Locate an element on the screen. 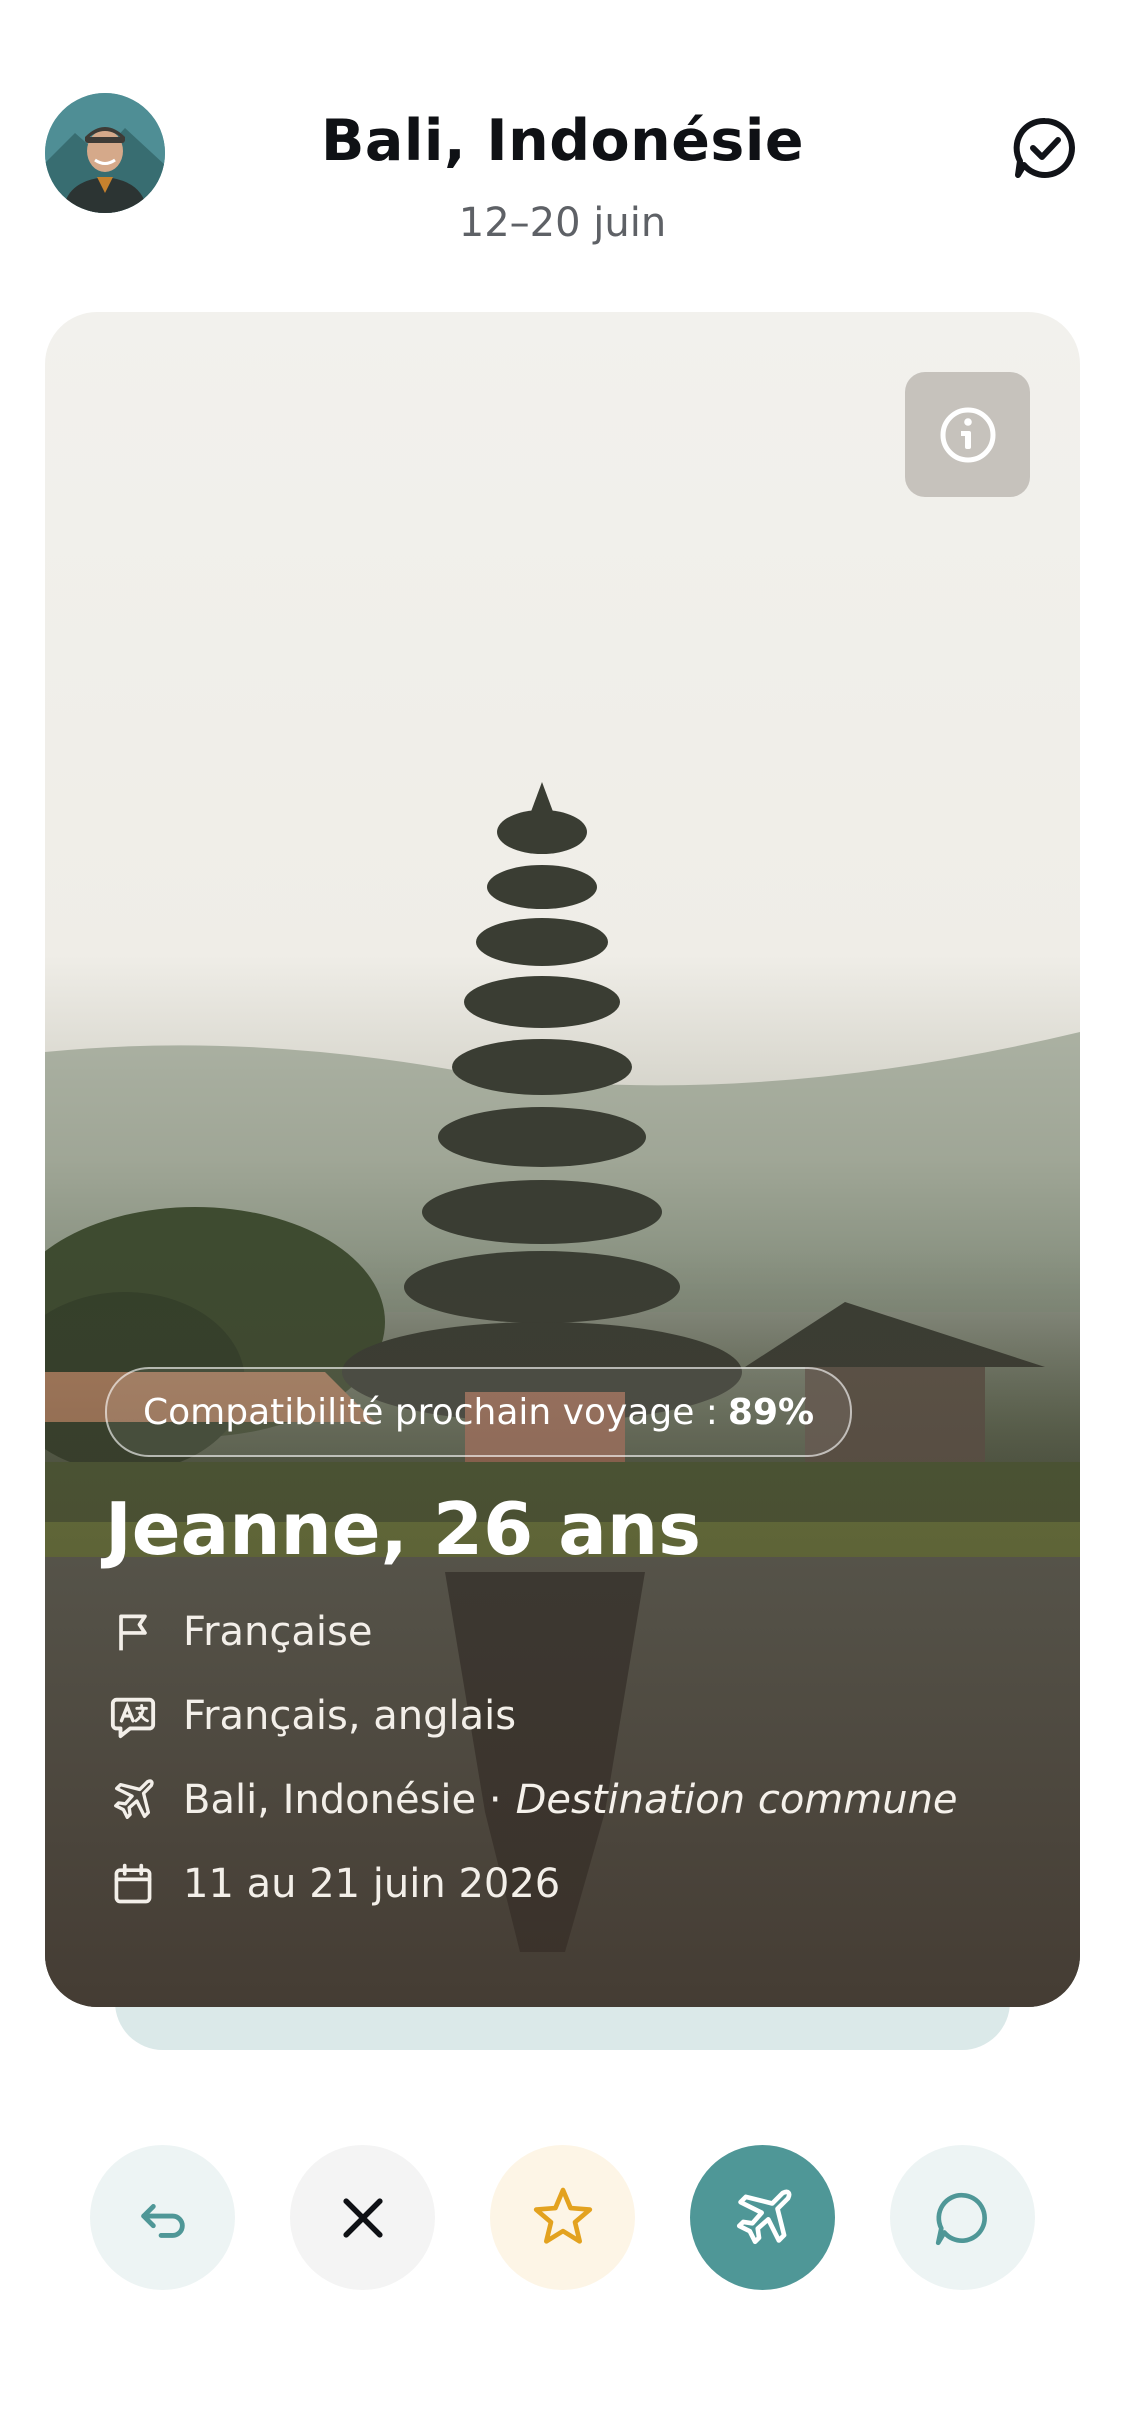  close-icon is located at coordinates (362, 2217).